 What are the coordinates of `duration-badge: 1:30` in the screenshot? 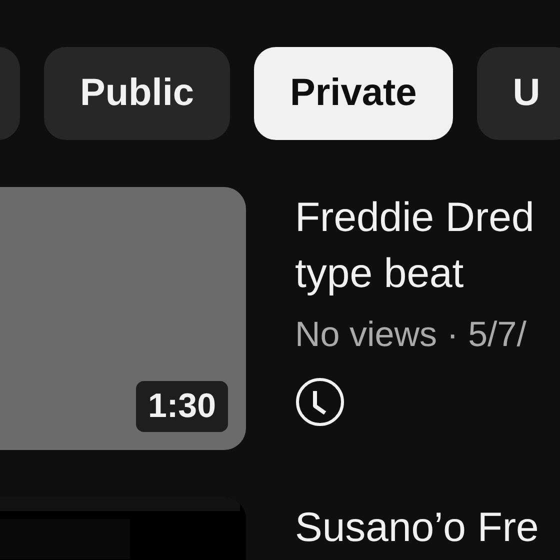 It's located at (182, 406).